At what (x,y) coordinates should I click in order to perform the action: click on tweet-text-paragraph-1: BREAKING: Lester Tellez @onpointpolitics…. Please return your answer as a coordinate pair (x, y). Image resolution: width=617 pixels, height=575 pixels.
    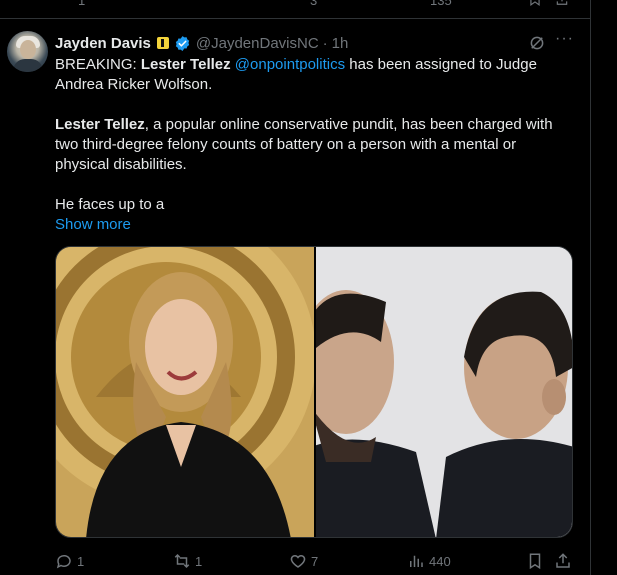
    Looking at the image, I should click on (305, 75).